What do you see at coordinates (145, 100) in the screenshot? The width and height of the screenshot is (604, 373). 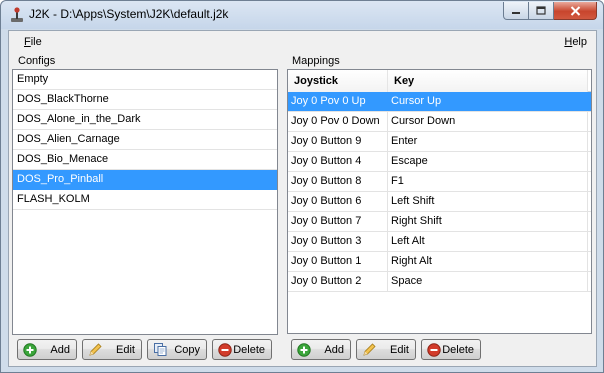 I see `config-item: DOS_BlackThorne` at bounding box center [145, 100].